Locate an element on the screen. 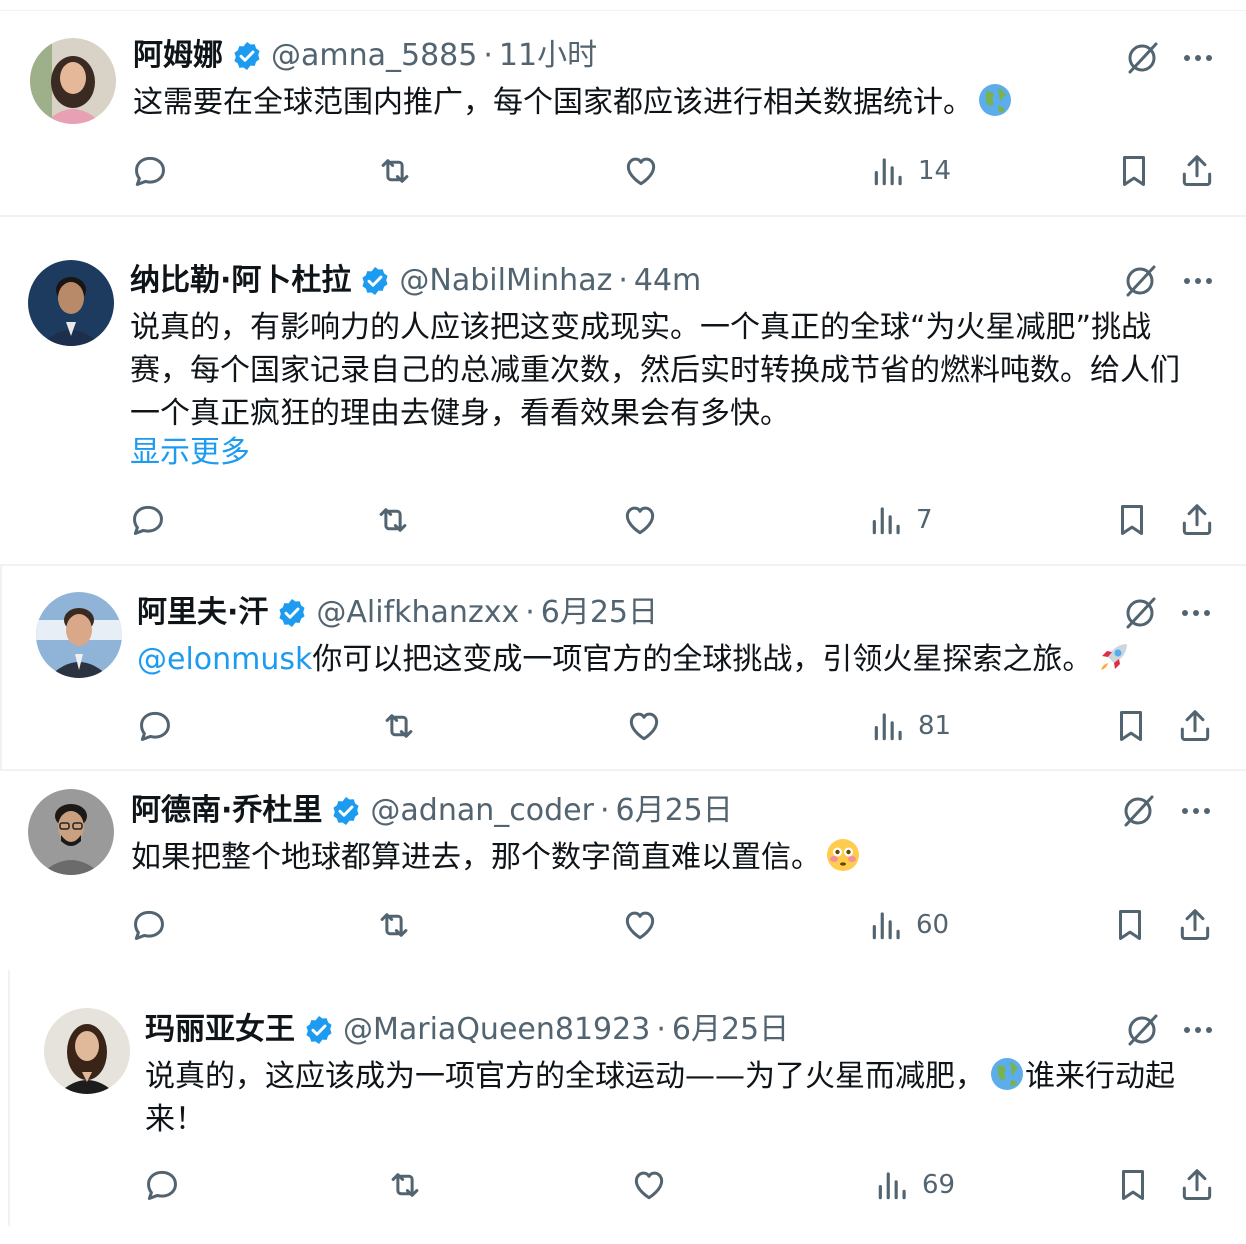 The height and width of the screenshot is (1244, 1246). reply-icon is located at coordinates (148, 520).